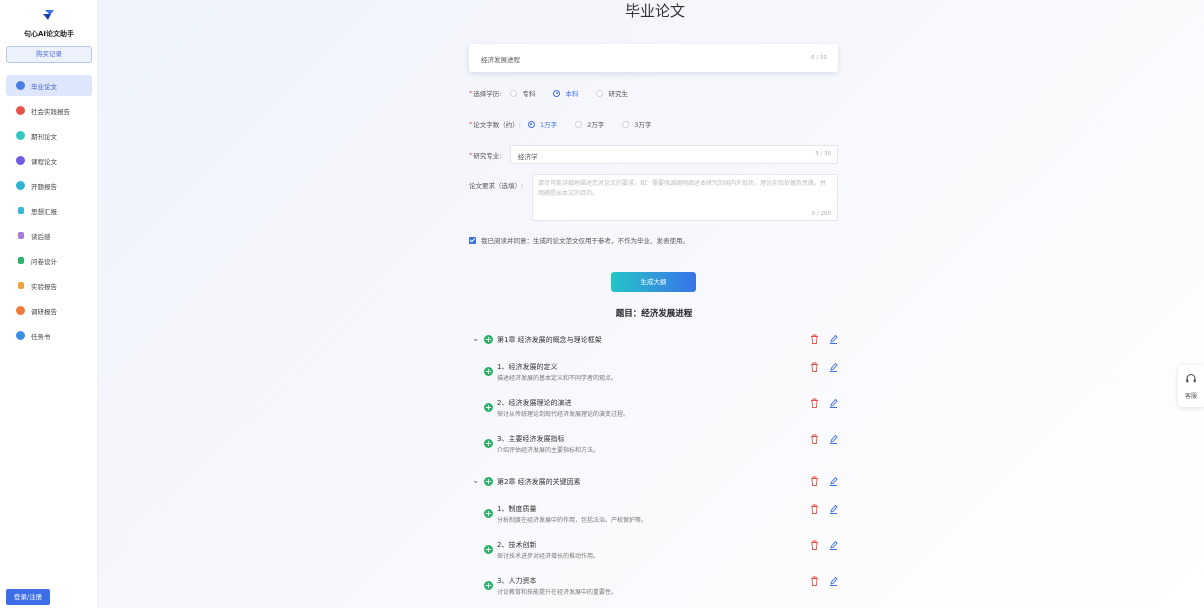  I want to click on topic-value: 经济发展进程, so click(500, 60).